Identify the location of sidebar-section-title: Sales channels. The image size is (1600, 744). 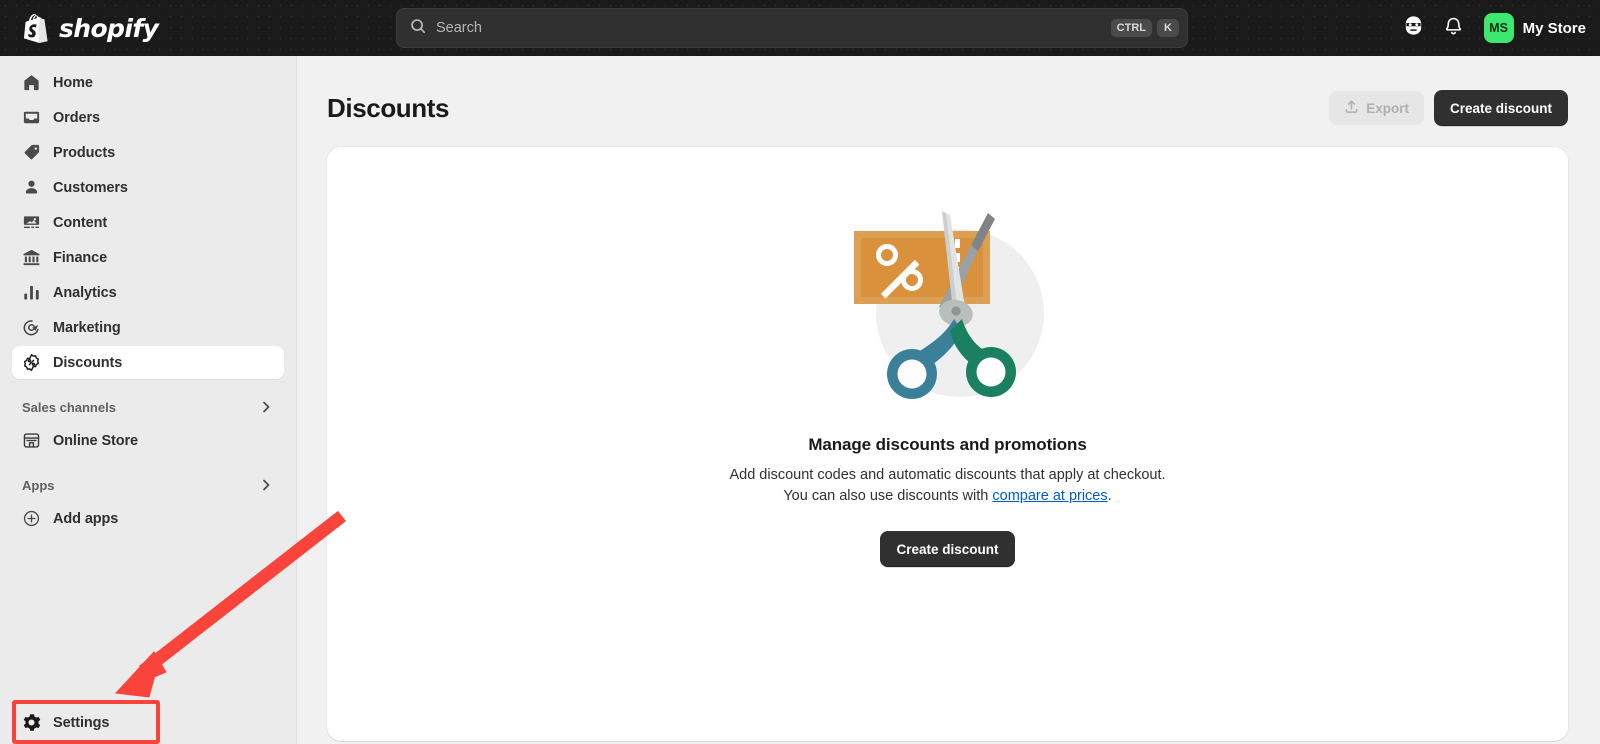
(69, 407).